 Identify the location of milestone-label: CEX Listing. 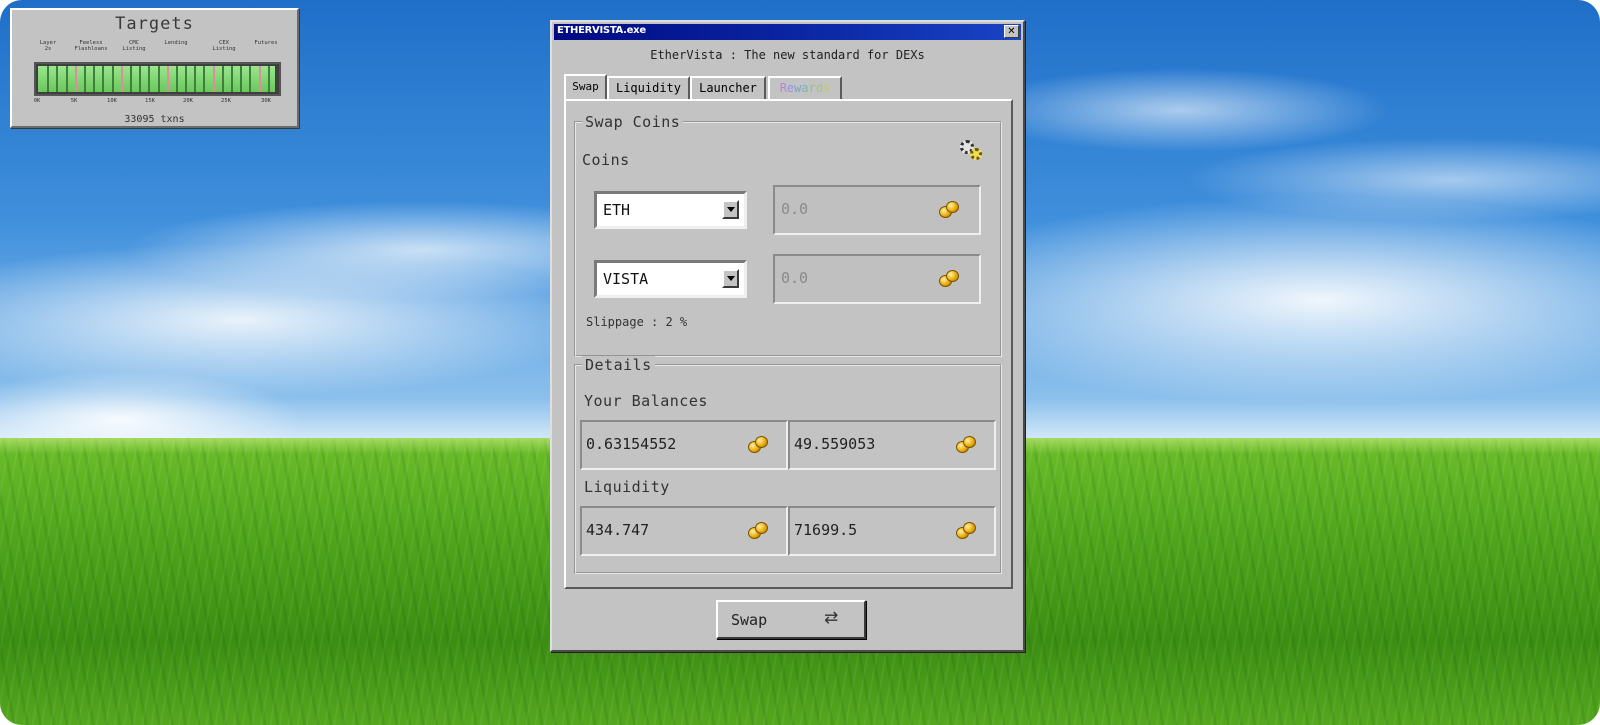
(224, 46).